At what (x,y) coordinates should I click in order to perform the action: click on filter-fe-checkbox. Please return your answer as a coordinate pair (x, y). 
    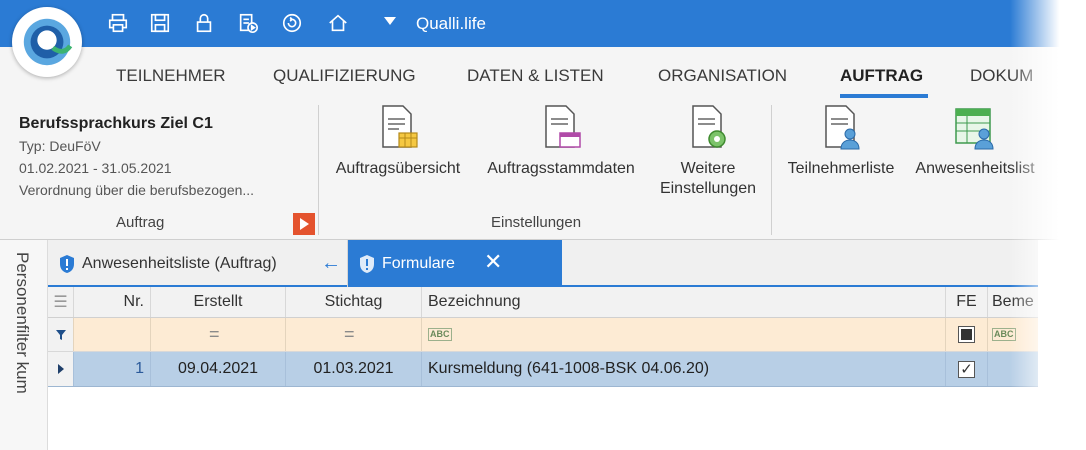
    Looking at the image, I should click on (966, 334).